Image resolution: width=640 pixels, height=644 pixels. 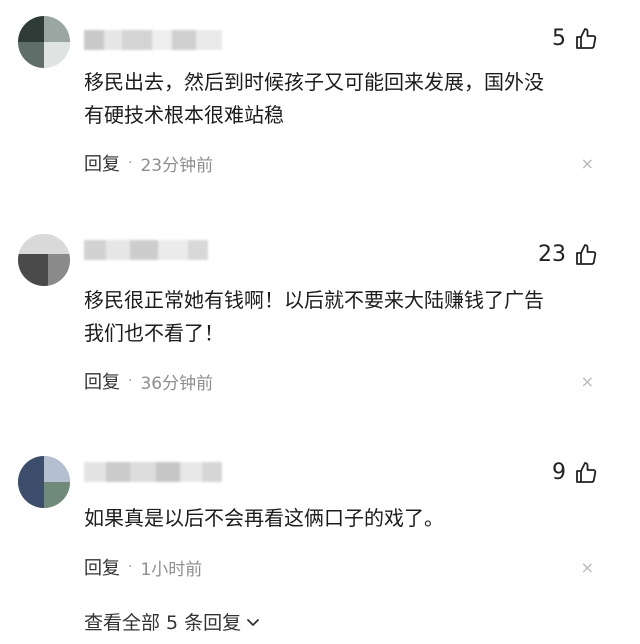 I want to click on like-button: 23, so click(x=568, y=254).